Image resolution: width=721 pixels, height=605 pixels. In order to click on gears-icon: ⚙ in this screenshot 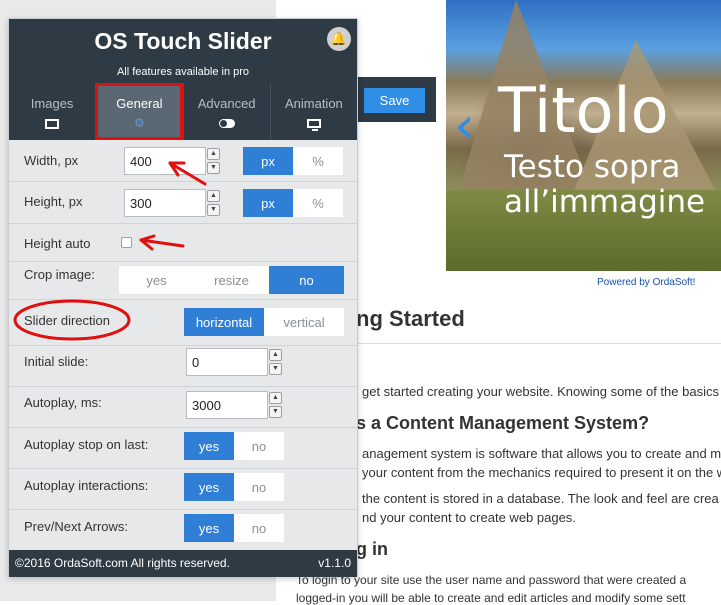, I will do `click(139, 123)`.